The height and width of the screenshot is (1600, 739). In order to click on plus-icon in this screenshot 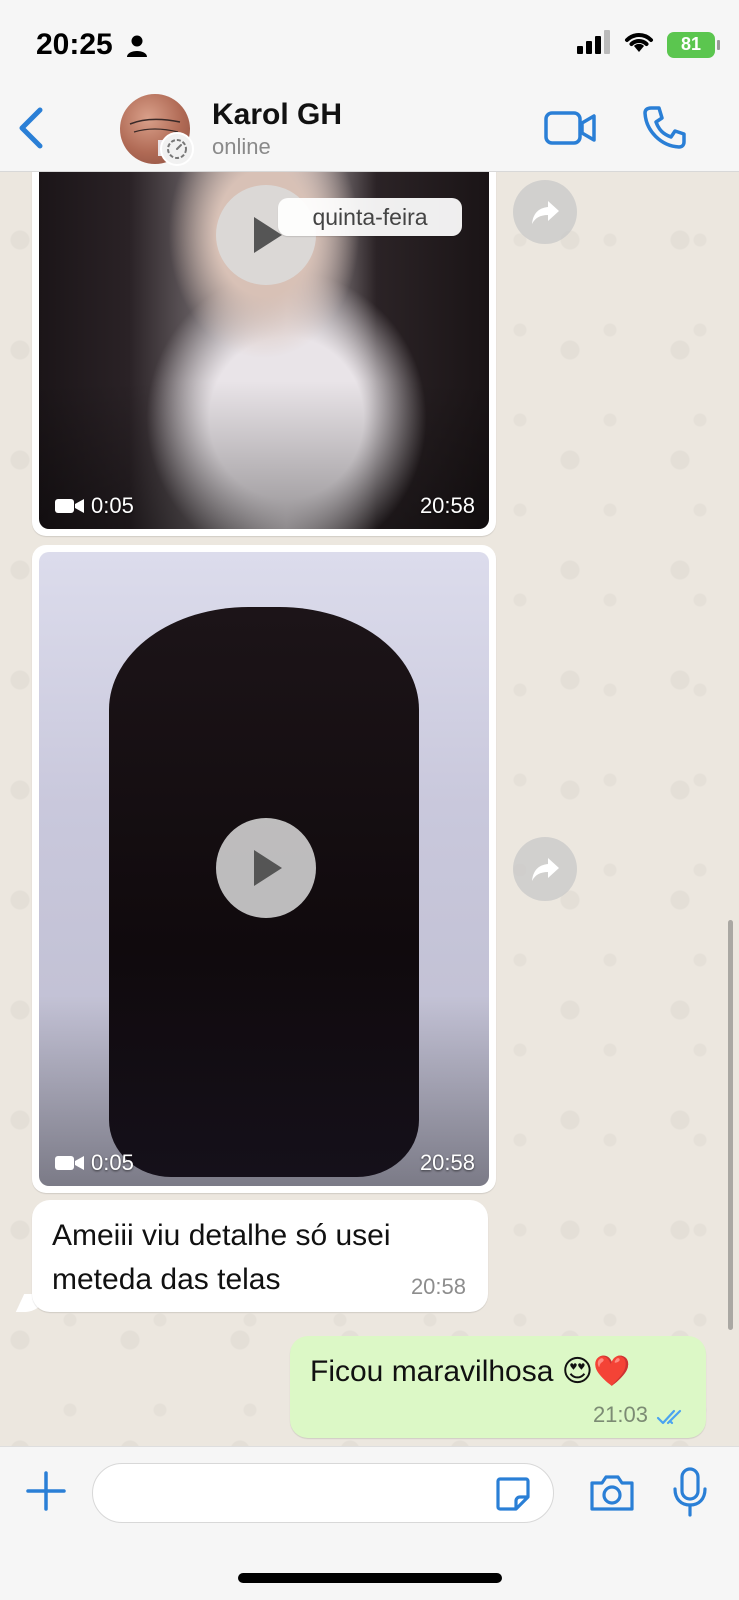, I will do `click(46, 1491)`.